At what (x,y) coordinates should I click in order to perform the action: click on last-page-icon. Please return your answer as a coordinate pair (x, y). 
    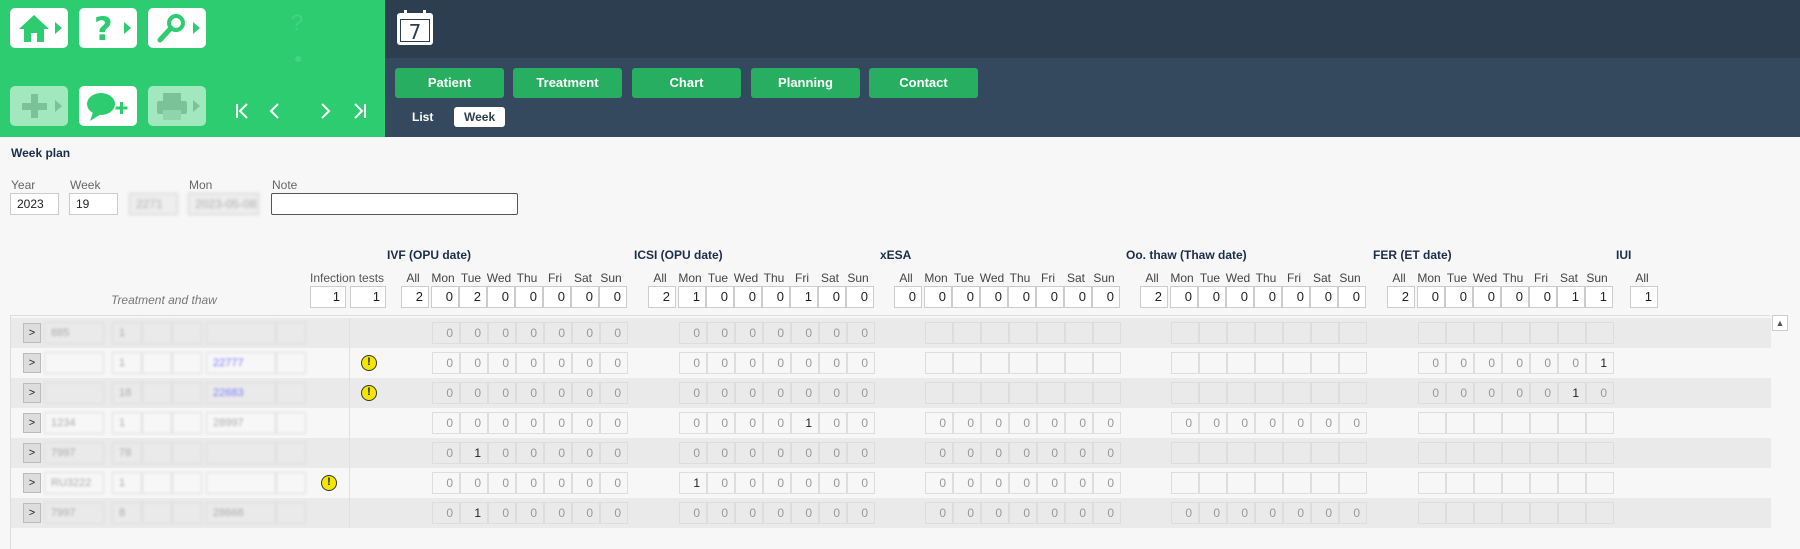
    Looking at the image, I should click on (359, 111).